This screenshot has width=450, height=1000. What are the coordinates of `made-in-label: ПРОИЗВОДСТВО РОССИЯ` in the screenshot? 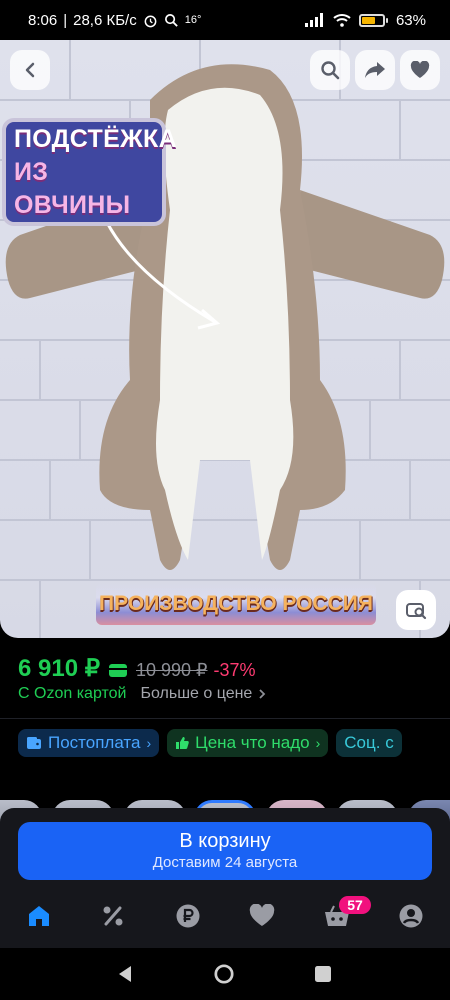 It's located at (236, 604).